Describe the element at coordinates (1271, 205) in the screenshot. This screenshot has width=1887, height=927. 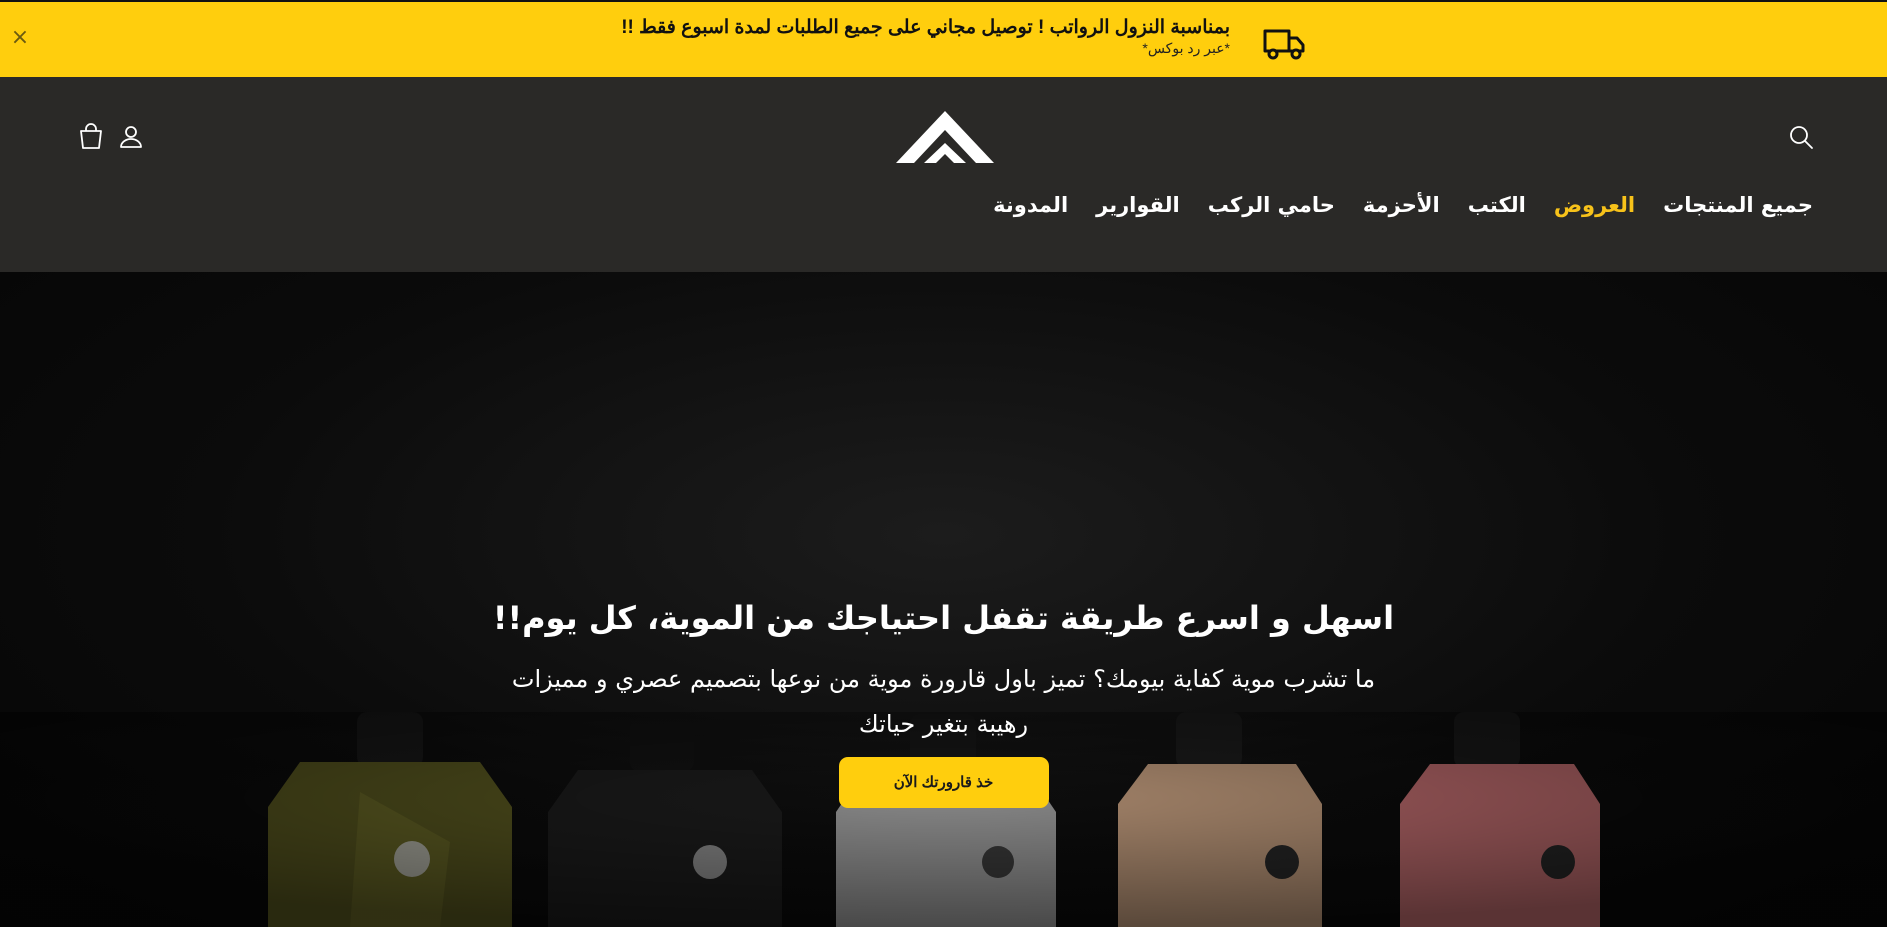
I see `nav-item-knee-sleeves: حامي الركب` at that location.